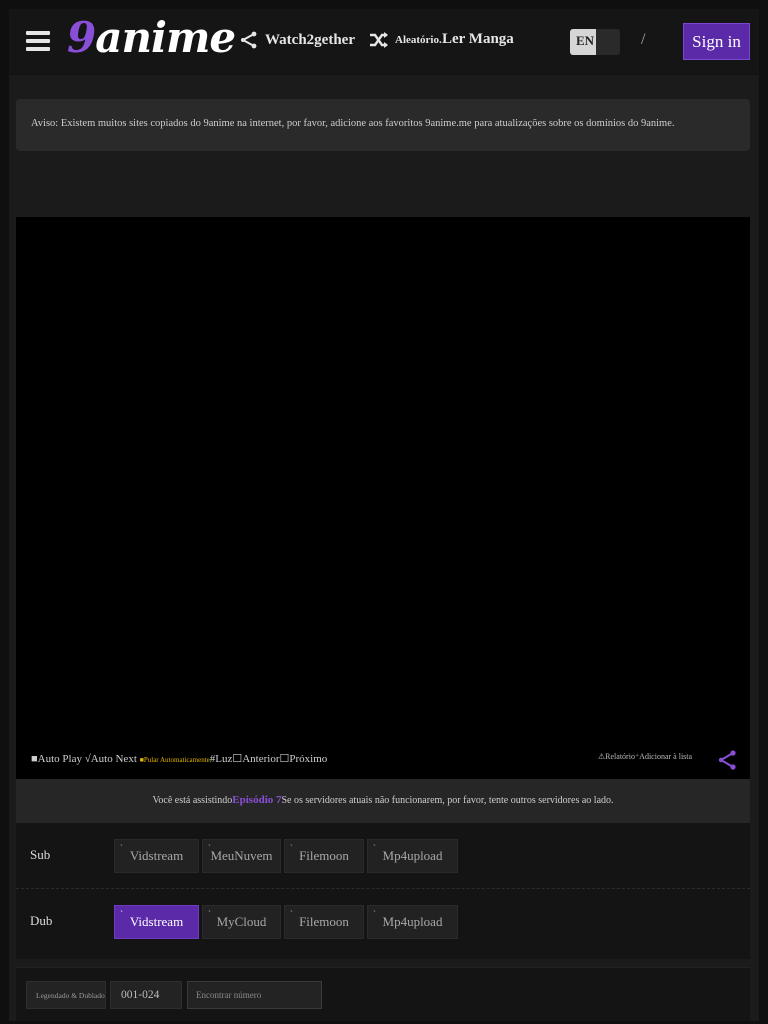 This screenshot has width=768, height=1024. I want to click on server-label: MyCloud, so click(241, 921).